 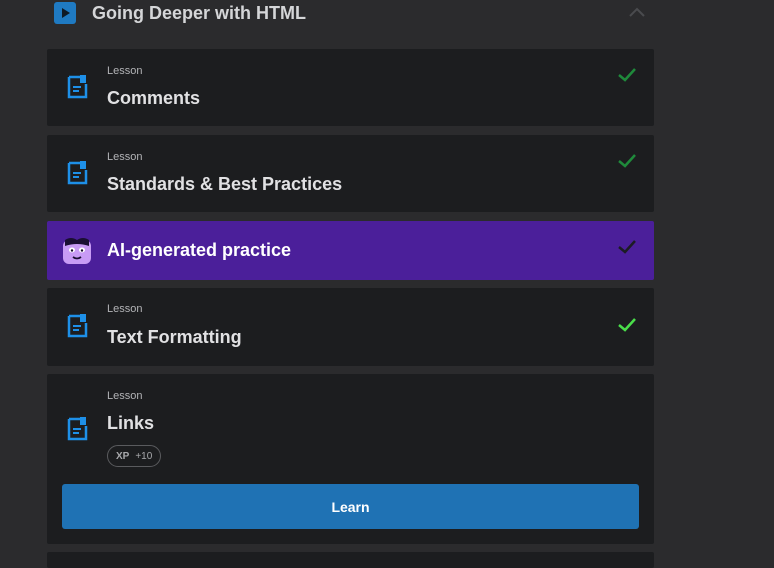 What do you see at coordinates (199, 250) in the screenshot?
I see `practice-title: AI-generated practice` at bounding box center [199, 250].